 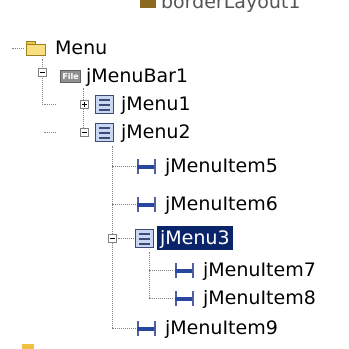 What do you see at coordinates (259, 298) in the screenshot?
I see `tree-item-label: jMenuItem8` at bounding box center [259, 298].